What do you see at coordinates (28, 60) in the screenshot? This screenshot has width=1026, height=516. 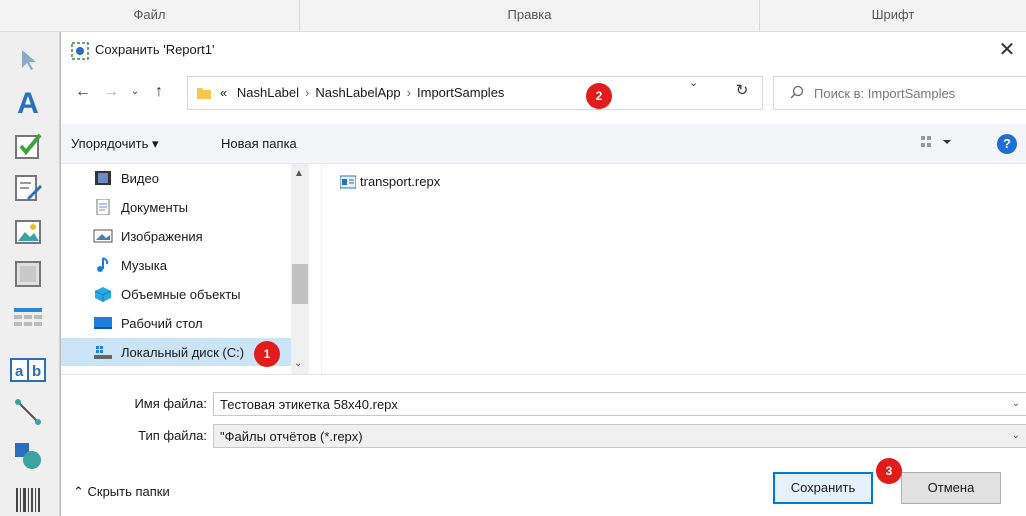 I see `pointer-tool-icon` at bounding box center [28, 60].